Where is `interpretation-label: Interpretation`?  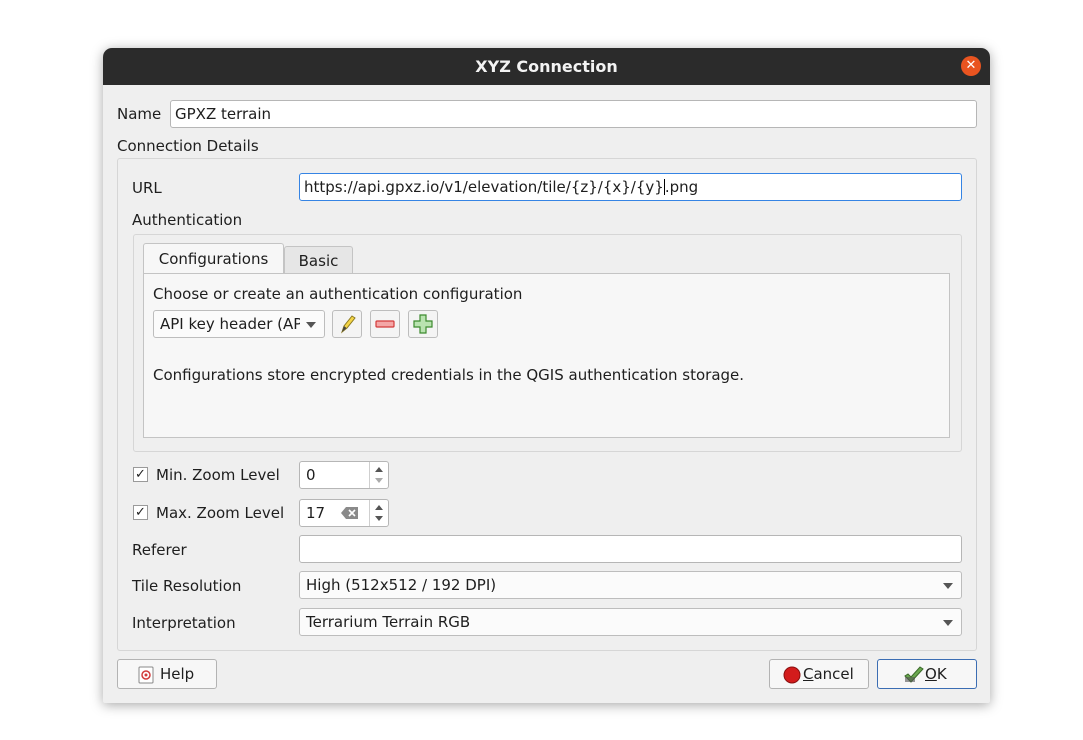 interpretation-label: Interpretation is located at coordinates (184, 623).